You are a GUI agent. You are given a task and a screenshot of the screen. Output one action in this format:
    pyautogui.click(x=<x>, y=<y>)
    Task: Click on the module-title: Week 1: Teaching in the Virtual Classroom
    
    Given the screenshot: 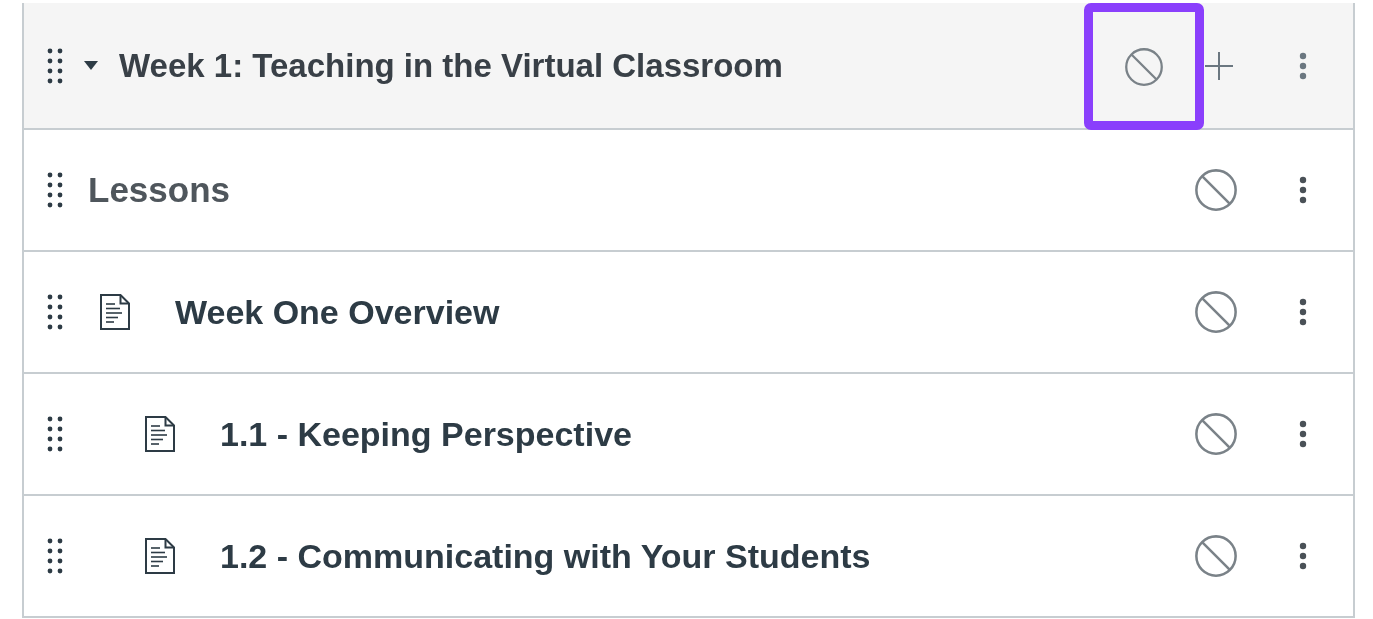 What is the action you would take?
    pyautogui.click(x=451, y=65)
    